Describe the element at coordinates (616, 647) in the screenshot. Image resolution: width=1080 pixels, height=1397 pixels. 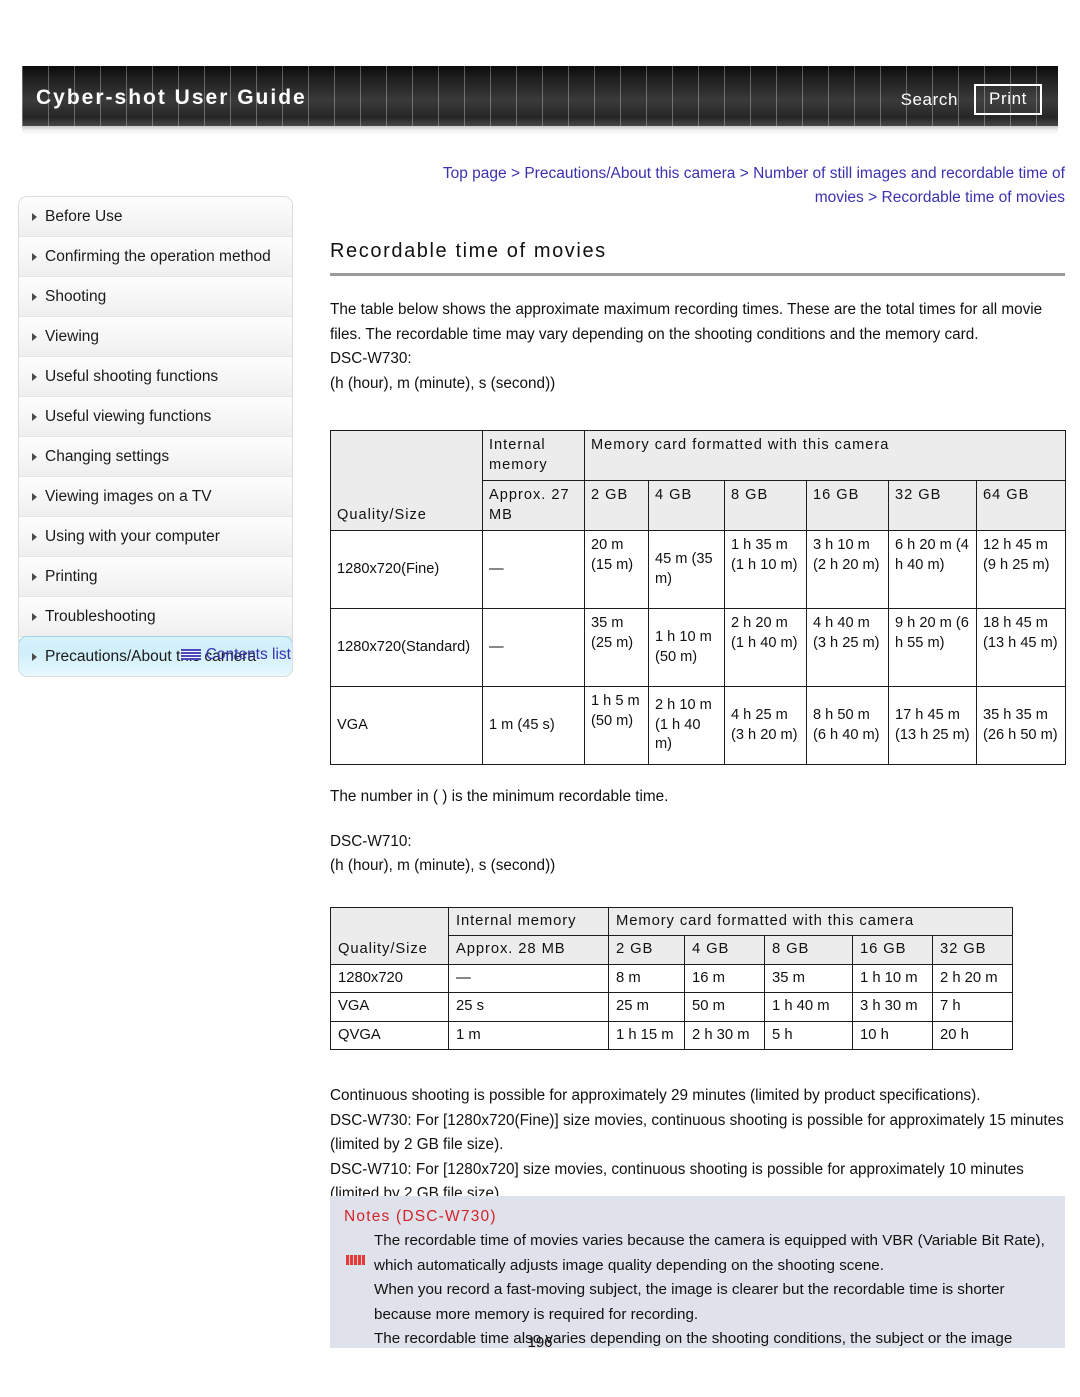
I see `table1-row1-val0: 35 m (25 m)` at that location.